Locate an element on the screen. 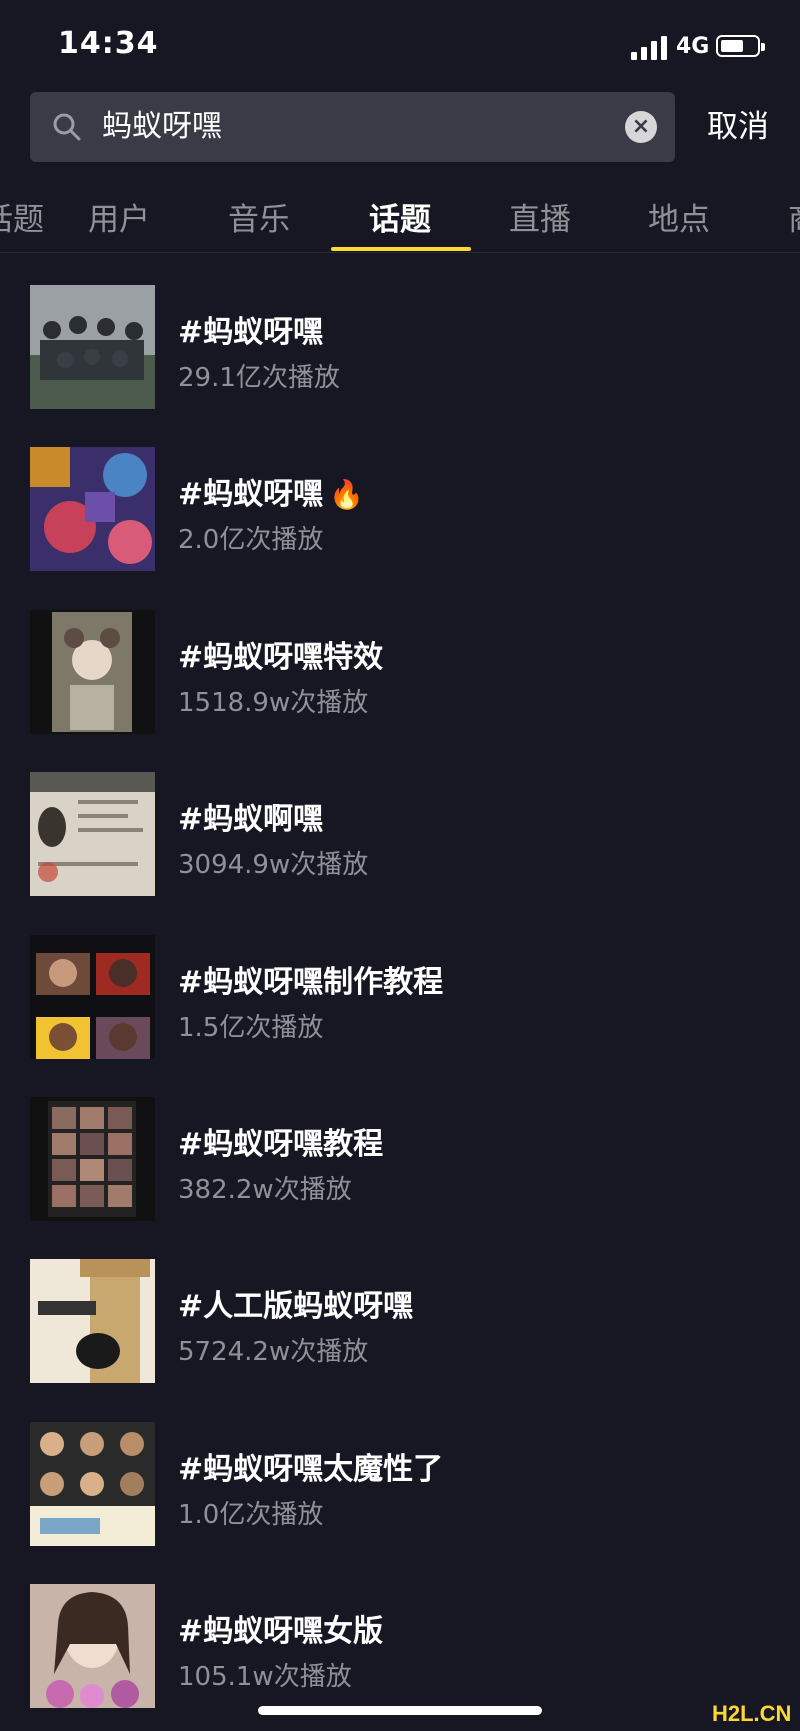  play-count: 1.0亿次播放 is located at coordinates (251, 1515).